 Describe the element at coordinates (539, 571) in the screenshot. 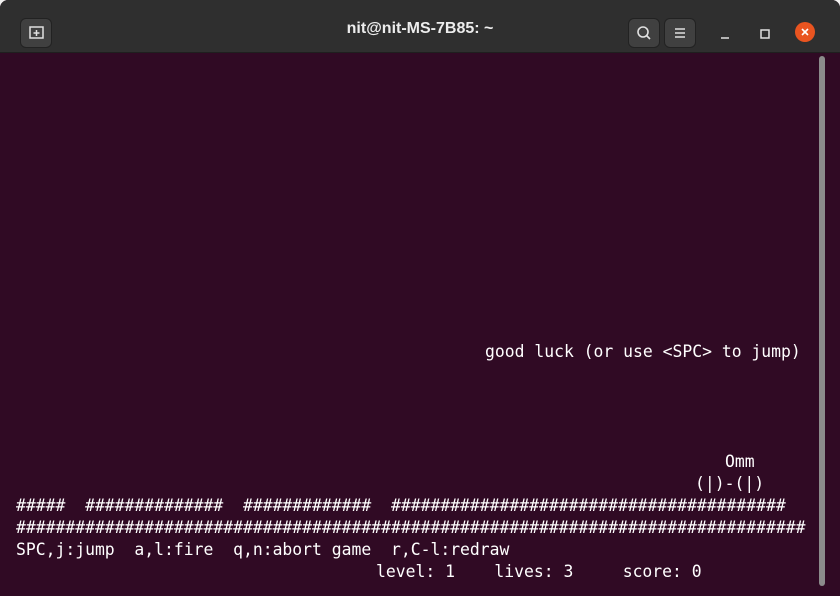

I see `status-line: level: 1 lives: 3 score: 0` at that location.